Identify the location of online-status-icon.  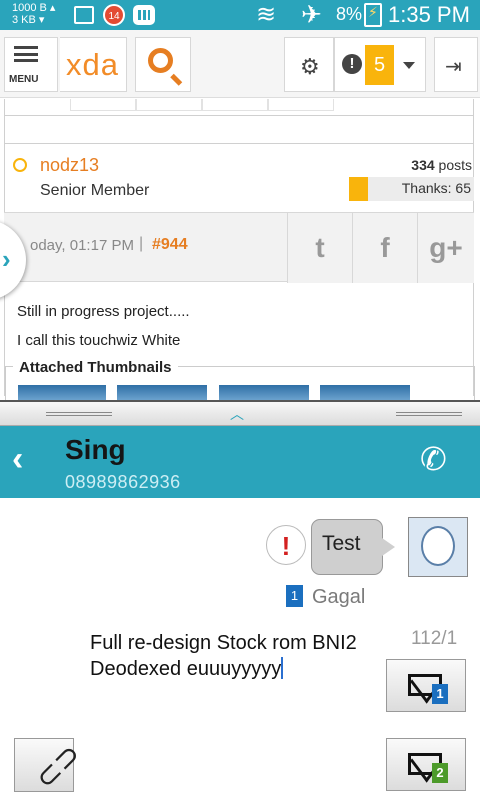
(20, 165).